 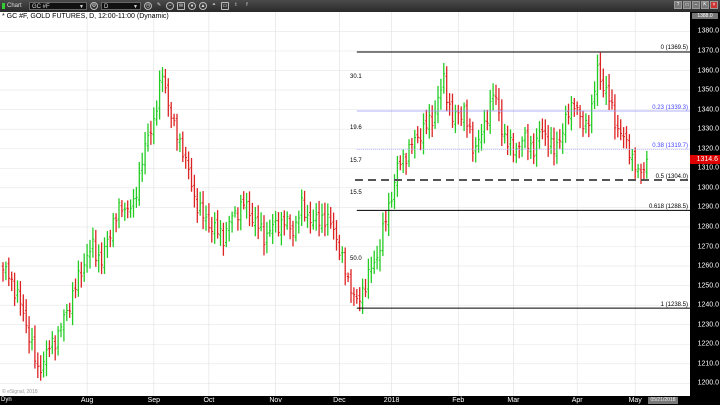 What do you see at coordinates (708, 325) in the screenshot?
I see `y-tick-label: 1230.0` at bounding box center [708, 325].